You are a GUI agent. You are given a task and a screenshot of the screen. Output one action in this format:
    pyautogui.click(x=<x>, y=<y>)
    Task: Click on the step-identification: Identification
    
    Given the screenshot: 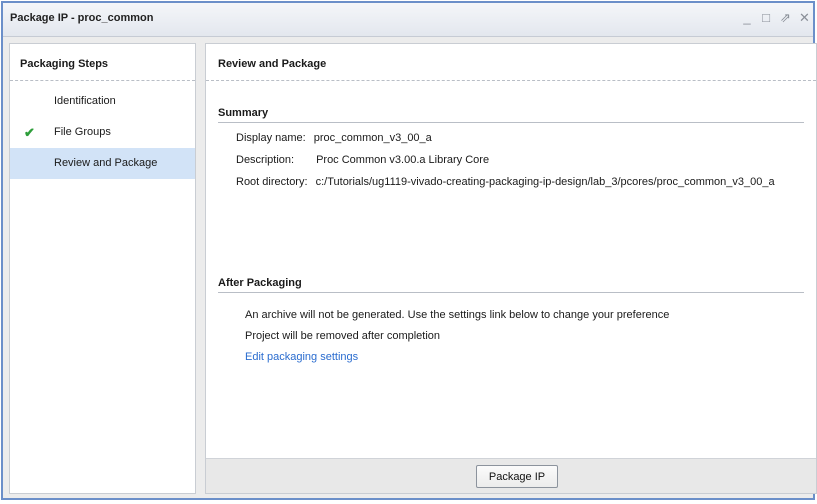 What is the action you would take?
    pyautogui.click(x=102, y=101)
    